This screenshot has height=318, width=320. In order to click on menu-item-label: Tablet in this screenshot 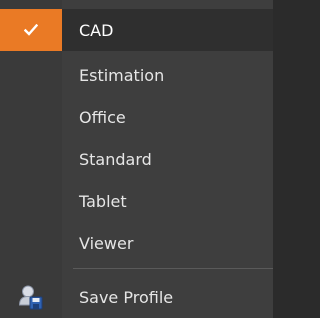, I will do `click(103, 201)`.